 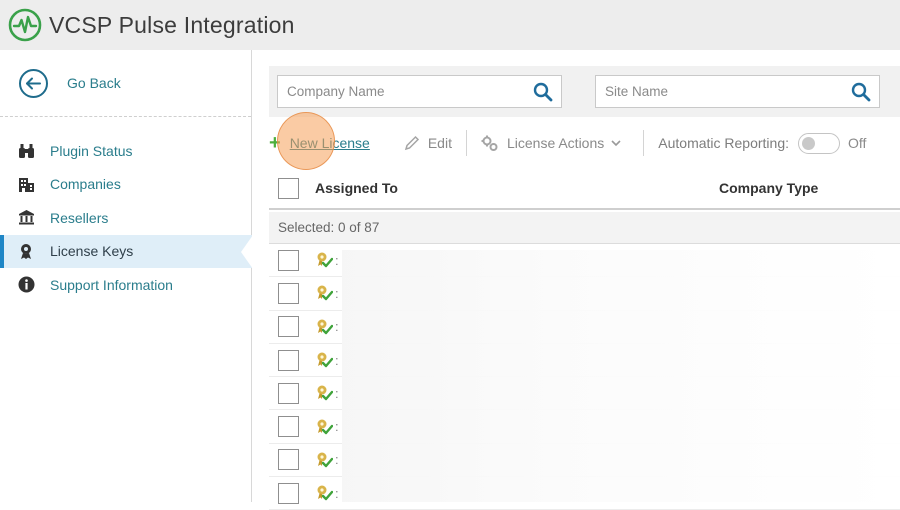 What do you see at coordinates (79, 217) in the screenshot?
I see `sidebar-item-label: Resellers` at bounding box center [79, 217].